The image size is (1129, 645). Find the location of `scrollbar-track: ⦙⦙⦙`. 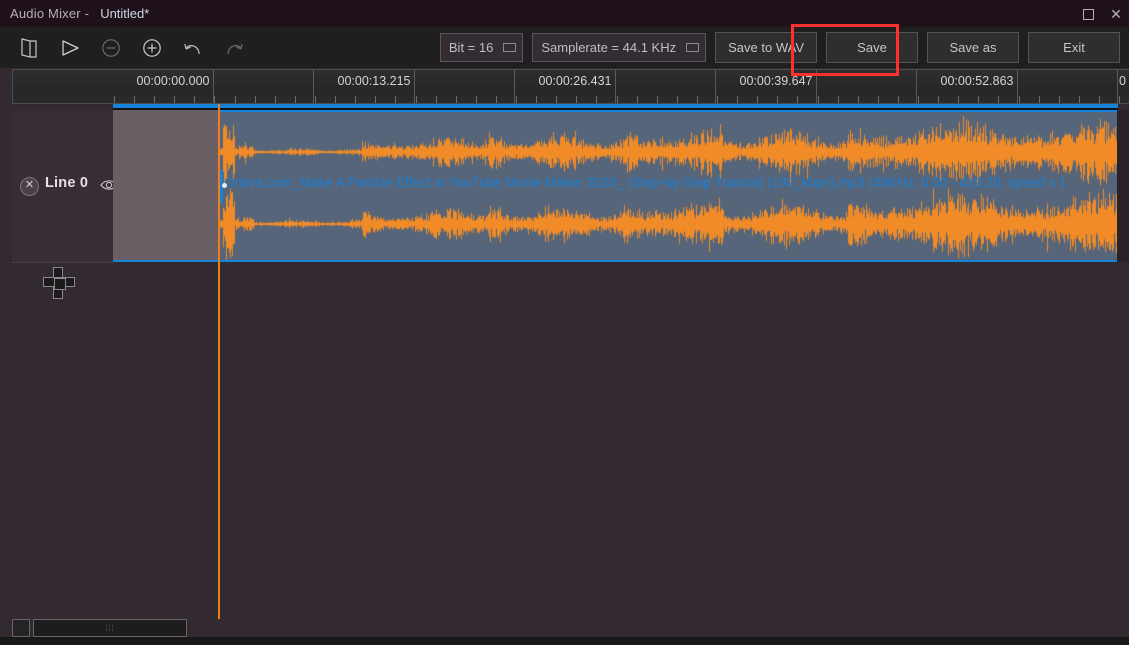

scrollbar-track: ⦙⦙⦙ is located at coordinates (573, 628).